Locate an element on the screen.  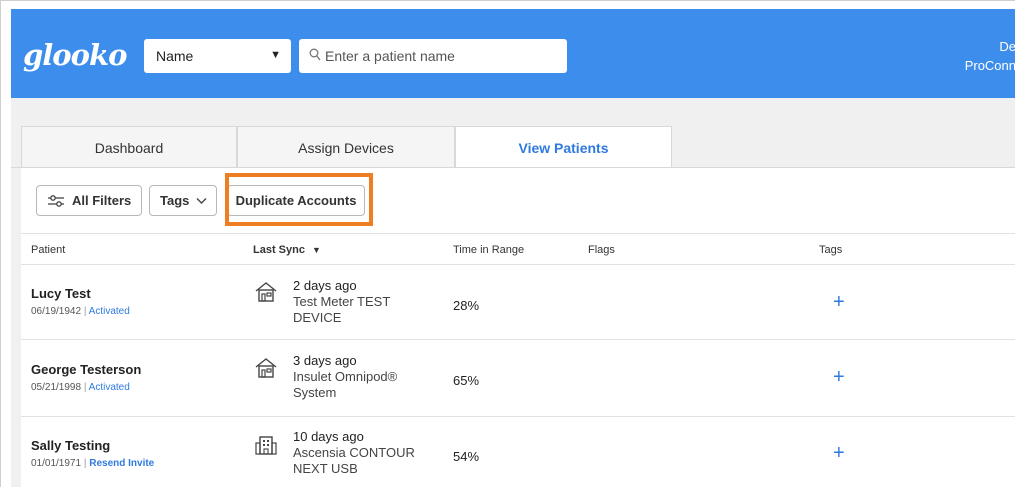
patient-search-input: Enter a patient name is located at coordinates (433, 56).